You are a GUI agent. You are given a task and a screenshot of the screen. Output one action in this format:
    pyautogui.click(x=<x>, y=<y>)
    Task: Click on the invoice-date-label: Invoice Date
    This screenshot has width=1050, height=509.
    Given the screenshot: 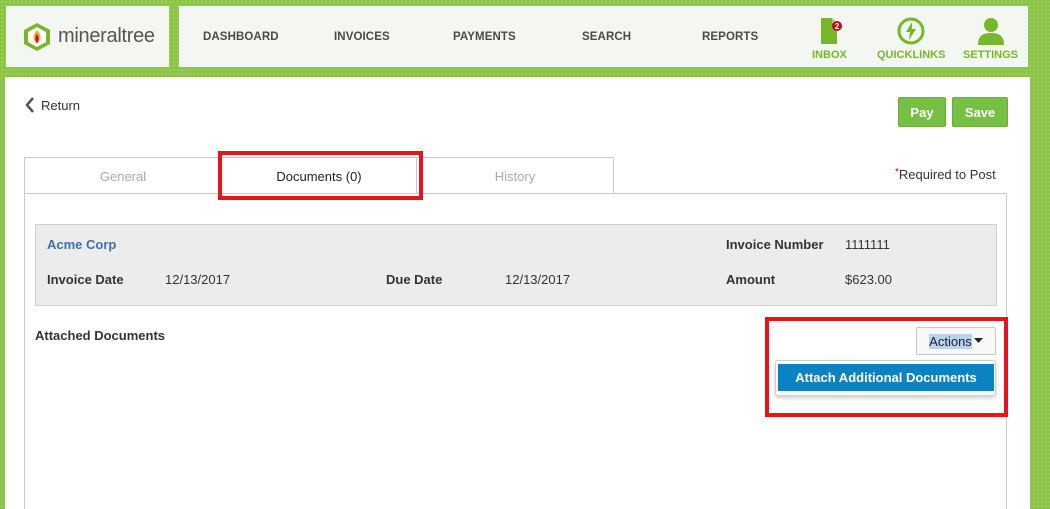 What is the action you would take?
    pyautogui.click(x=85, y=279)
    